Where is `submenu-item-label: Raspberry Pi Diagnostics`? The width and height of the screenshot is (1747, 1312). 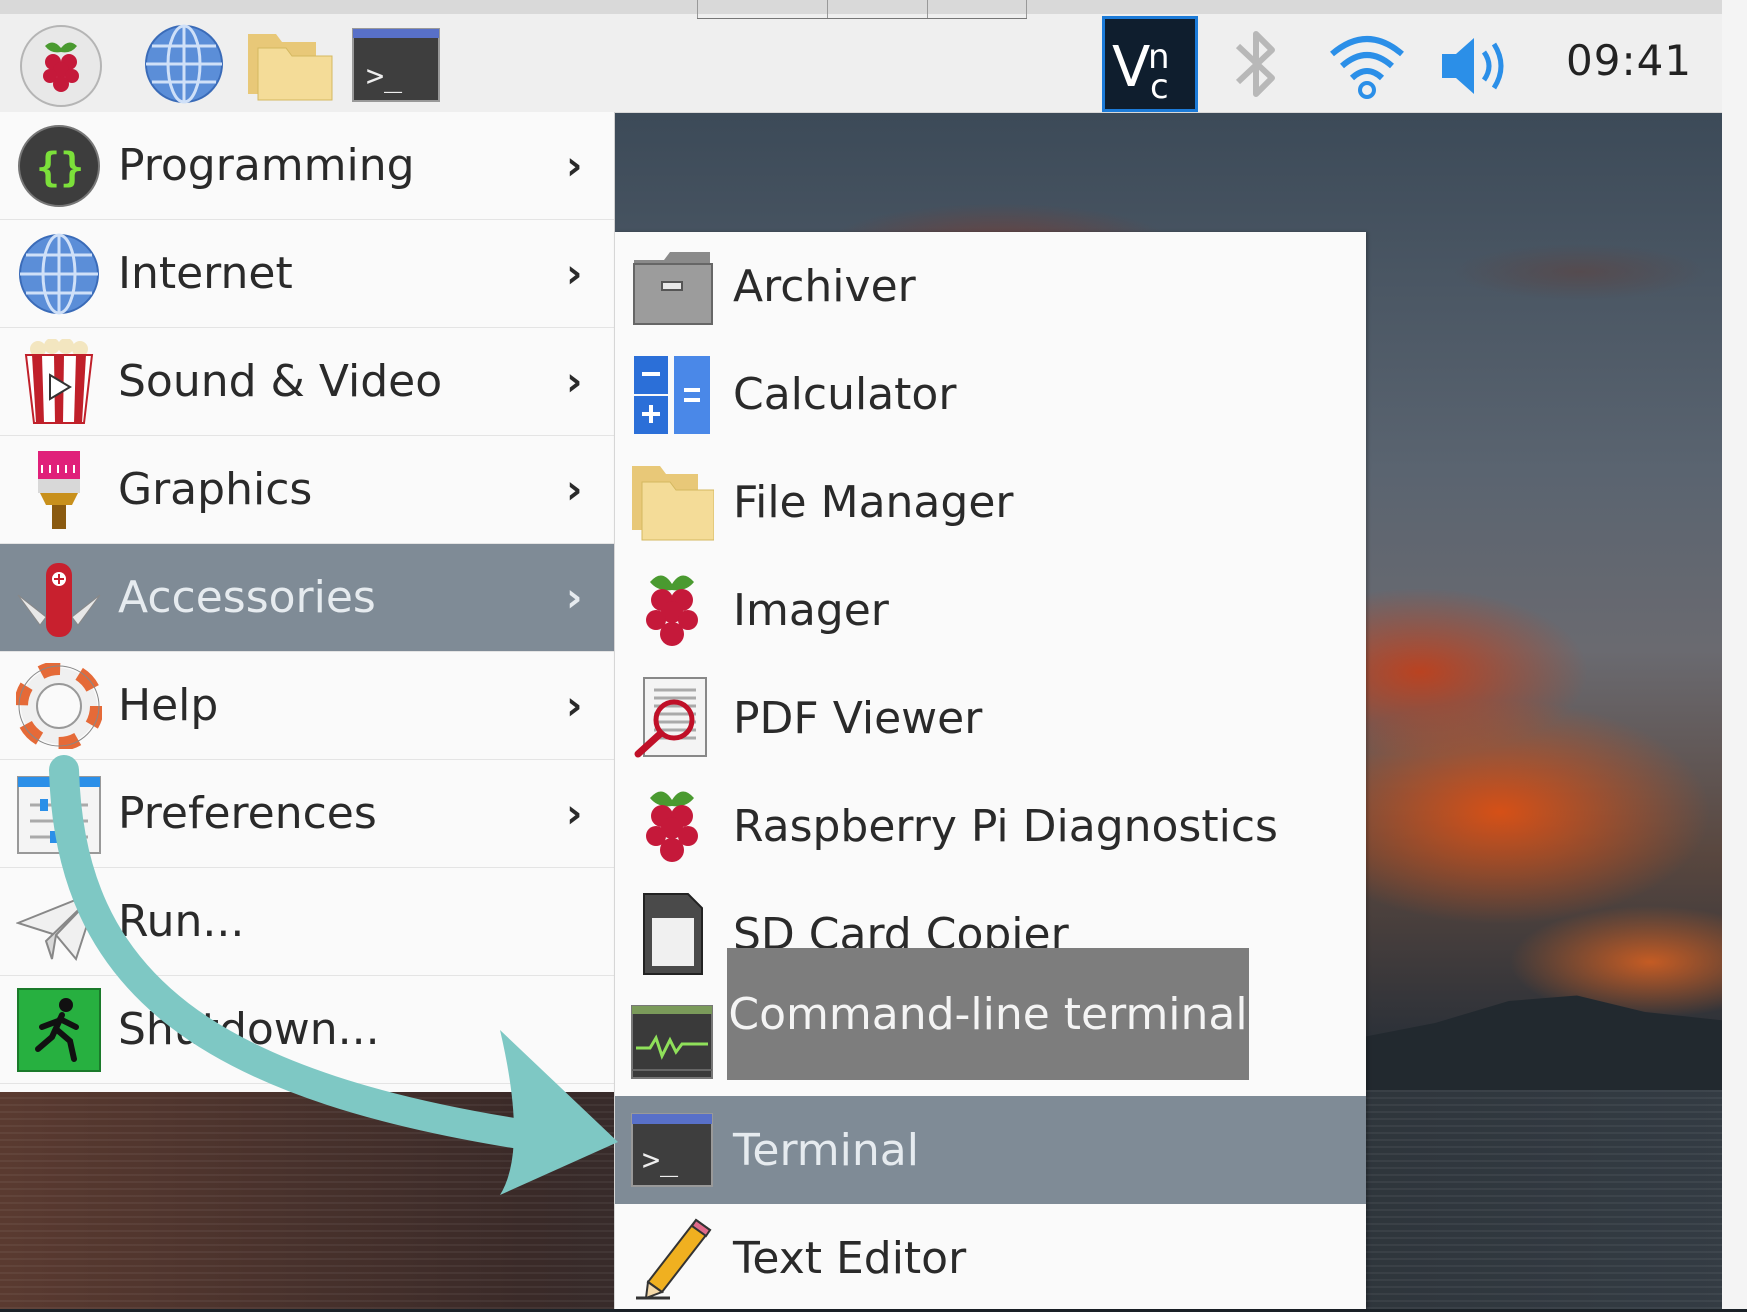 submenu-item-label: Raspberry Pi Diagnostics is located at coordinates (1005, 826).